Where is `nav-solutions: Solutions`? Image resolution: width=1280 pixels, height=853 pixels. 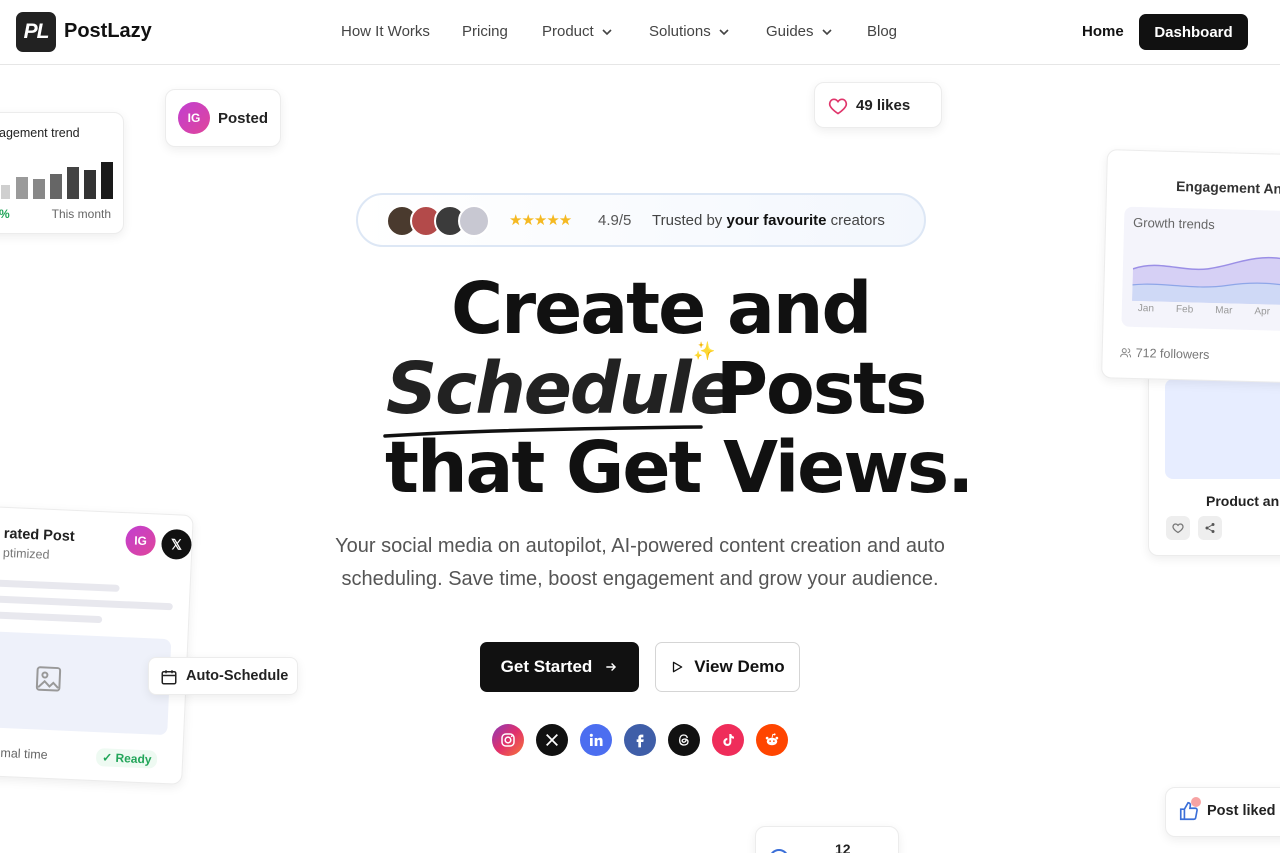
nav-solutions: Solutions is located at coordinates (690, 31).